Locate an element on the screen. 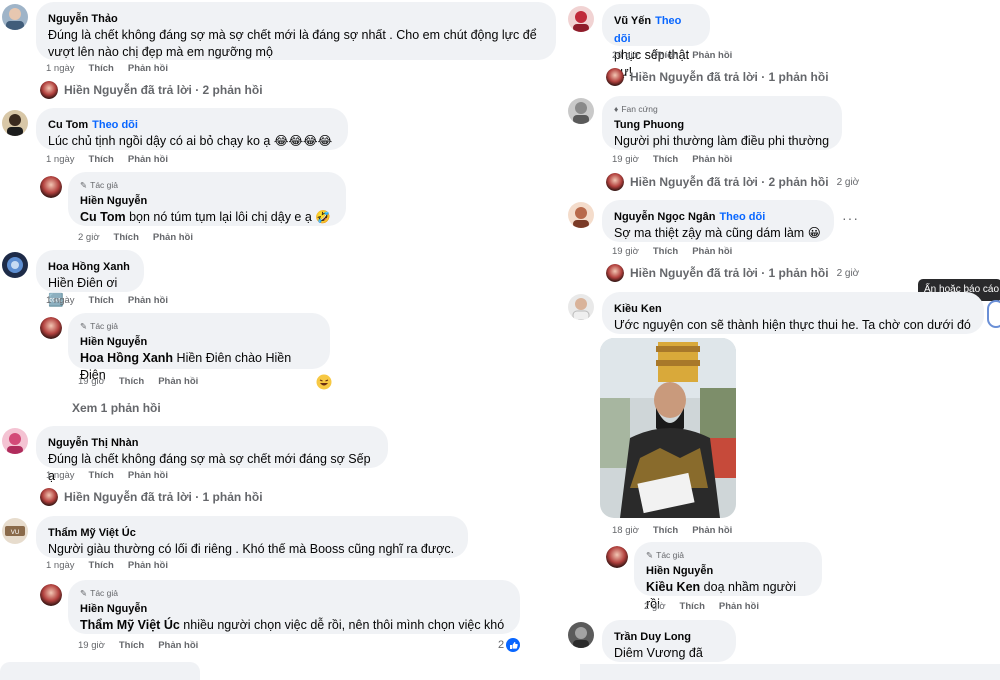  commenter-name: Trần Duy Long is located at coordinates (652, 637).